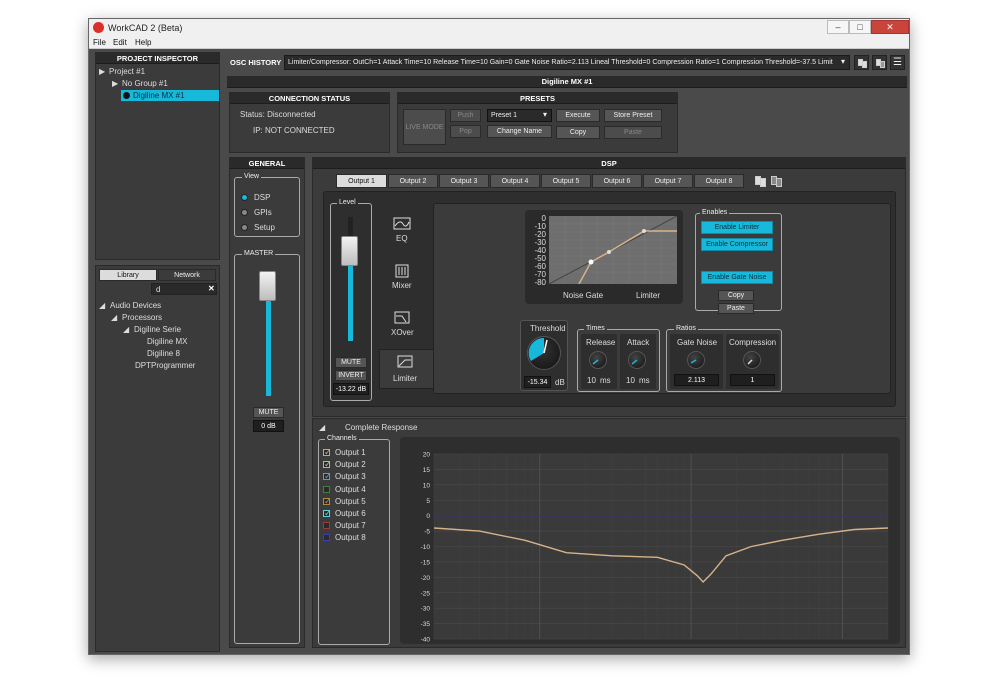  Describe the element at coordinates (163, 353) in the screenshot. I see `tree-digiline-8: Digiline 8` at that location.